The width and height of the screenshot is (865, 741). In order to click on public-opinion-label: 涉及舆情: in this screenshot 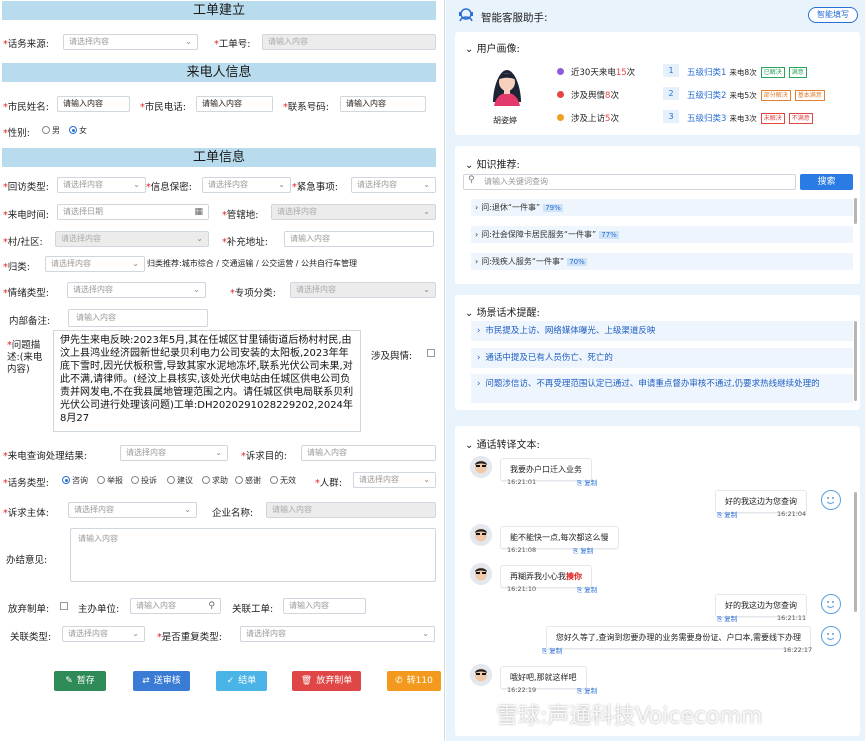, I will do `click(392, 356)`.